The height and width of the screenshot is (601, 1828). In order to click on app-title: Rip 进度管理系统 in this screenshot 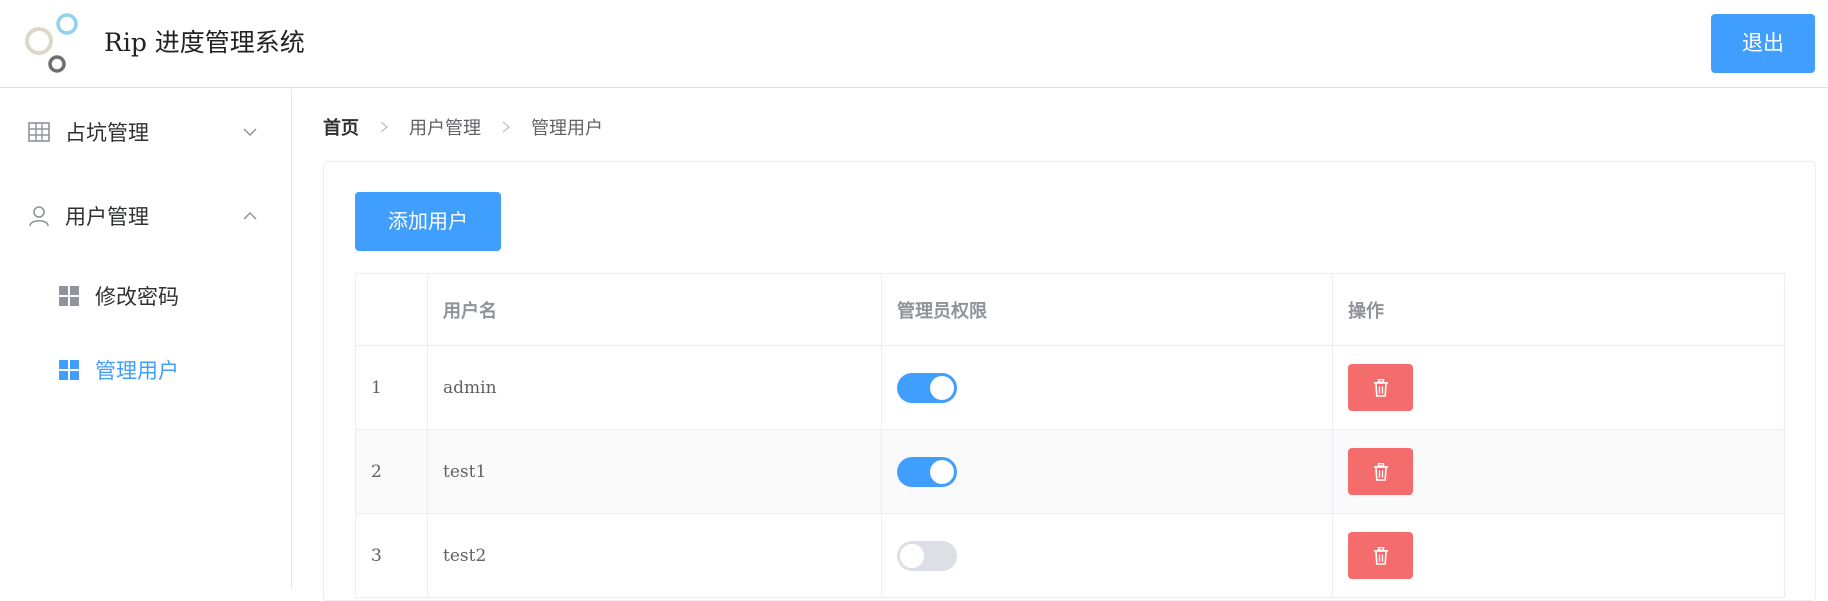, I will do `click(204, 42)`.